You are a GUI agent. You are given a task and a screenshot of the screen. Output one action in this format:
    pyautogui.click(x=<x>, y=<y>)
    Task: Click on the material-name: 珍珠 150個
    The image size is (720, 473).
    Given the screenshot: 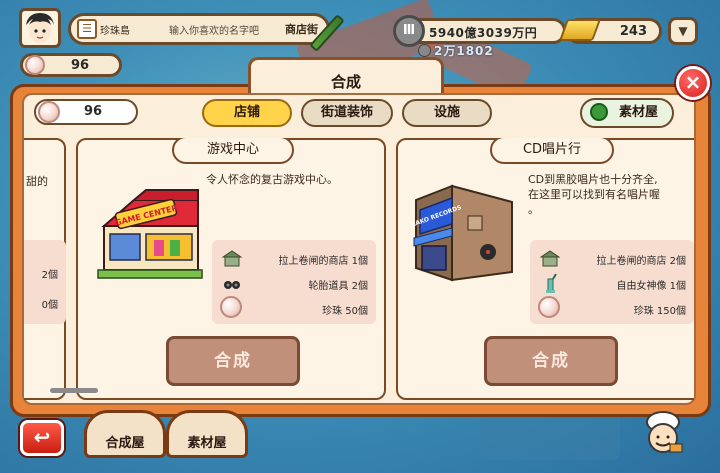 What is the action you would take?
    pyautogui.click(x=659, y=311)
    